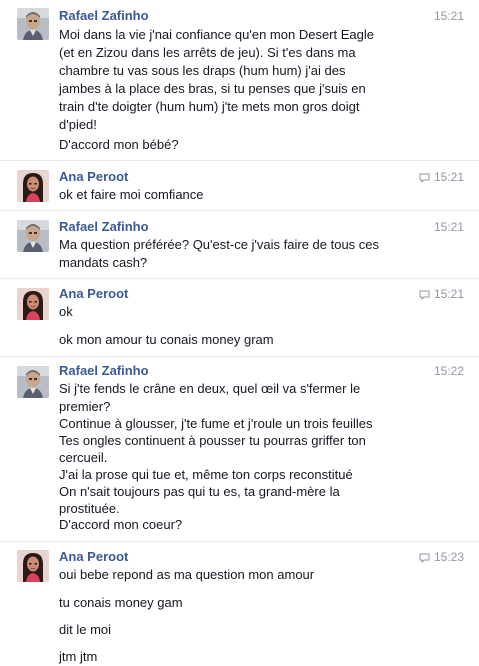 The width and height of the screenshot is (479, 666). I want to click on message-time: 15:22, so click(449, 371).